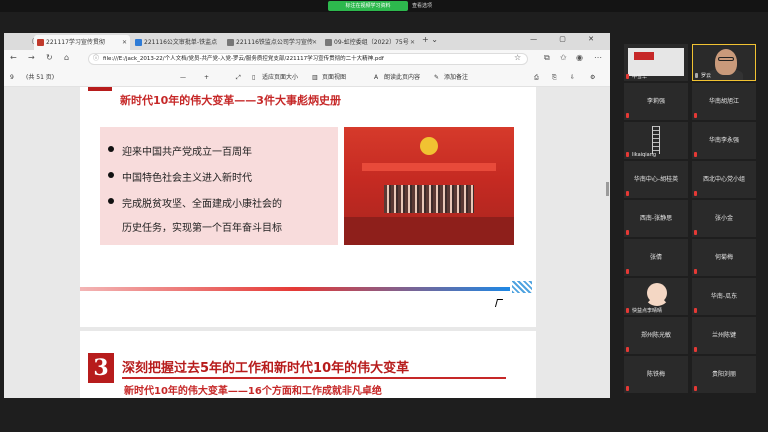  I want to click on settings-icon: ⚙, so click(592, 77).